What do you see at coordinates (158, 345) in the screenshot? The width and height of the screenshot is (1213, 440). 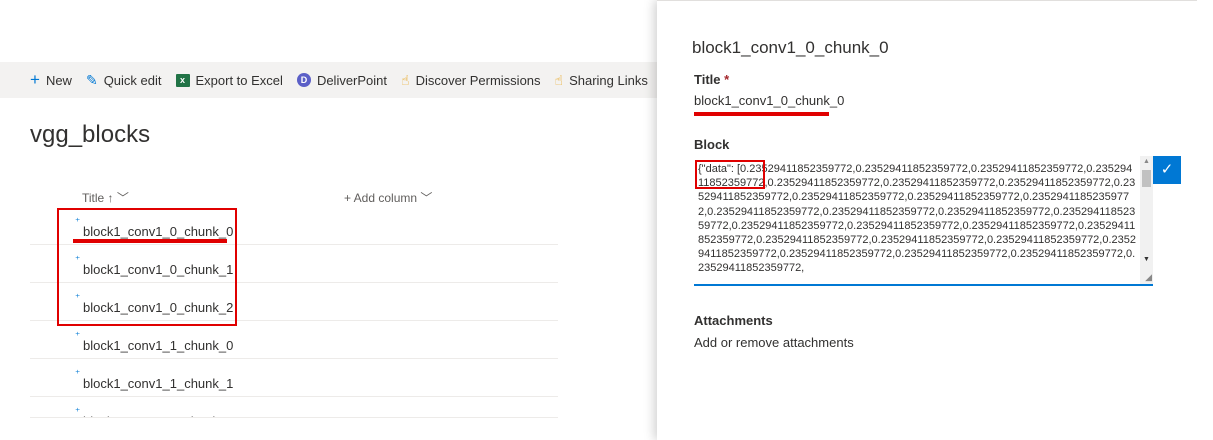 I see `row-title: block1_conv1_1_chunk_0` at bounding box center [158, 345].